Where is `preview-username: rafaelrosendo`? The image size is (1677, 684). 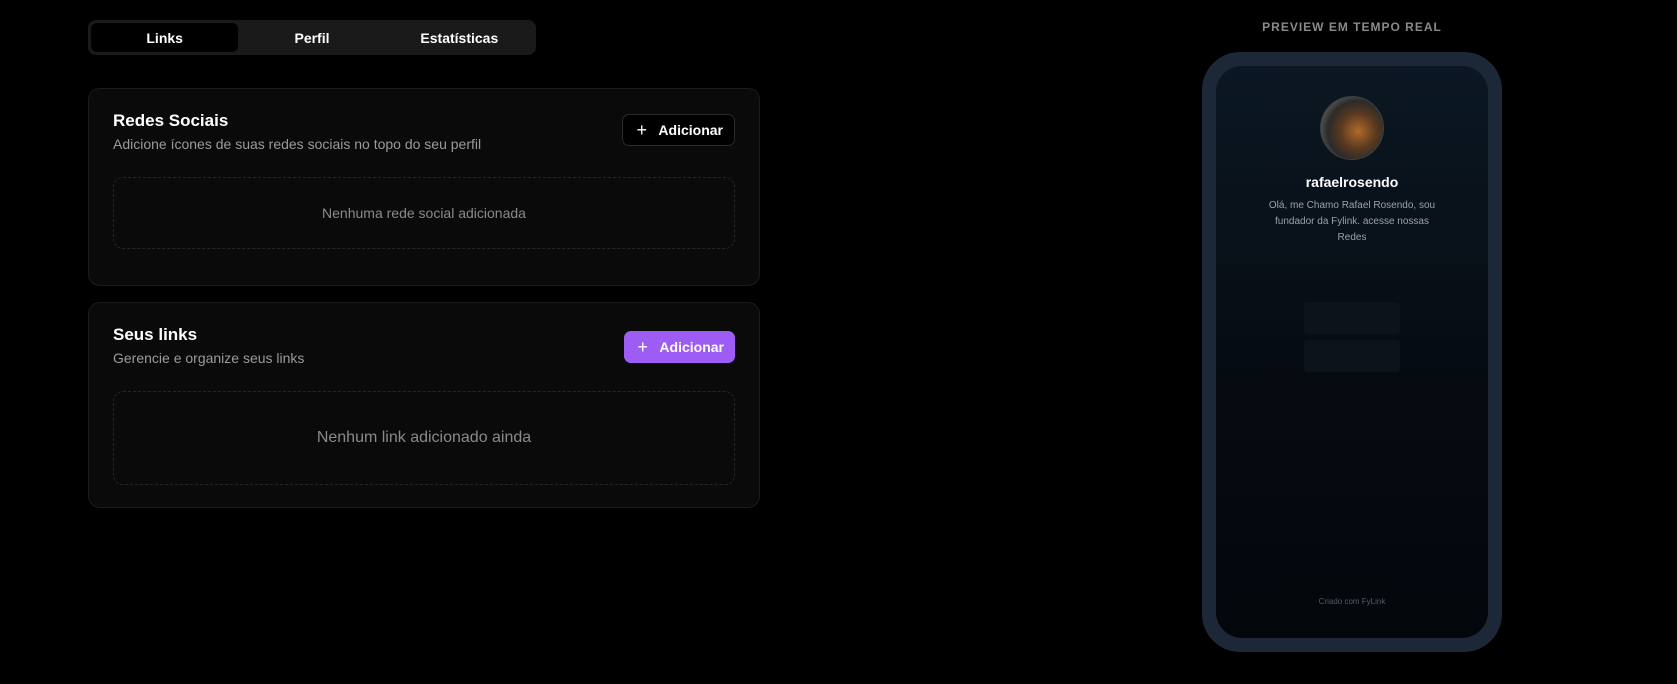 preview-username: rafaelrosendo is located at coordinates (1352, 182).